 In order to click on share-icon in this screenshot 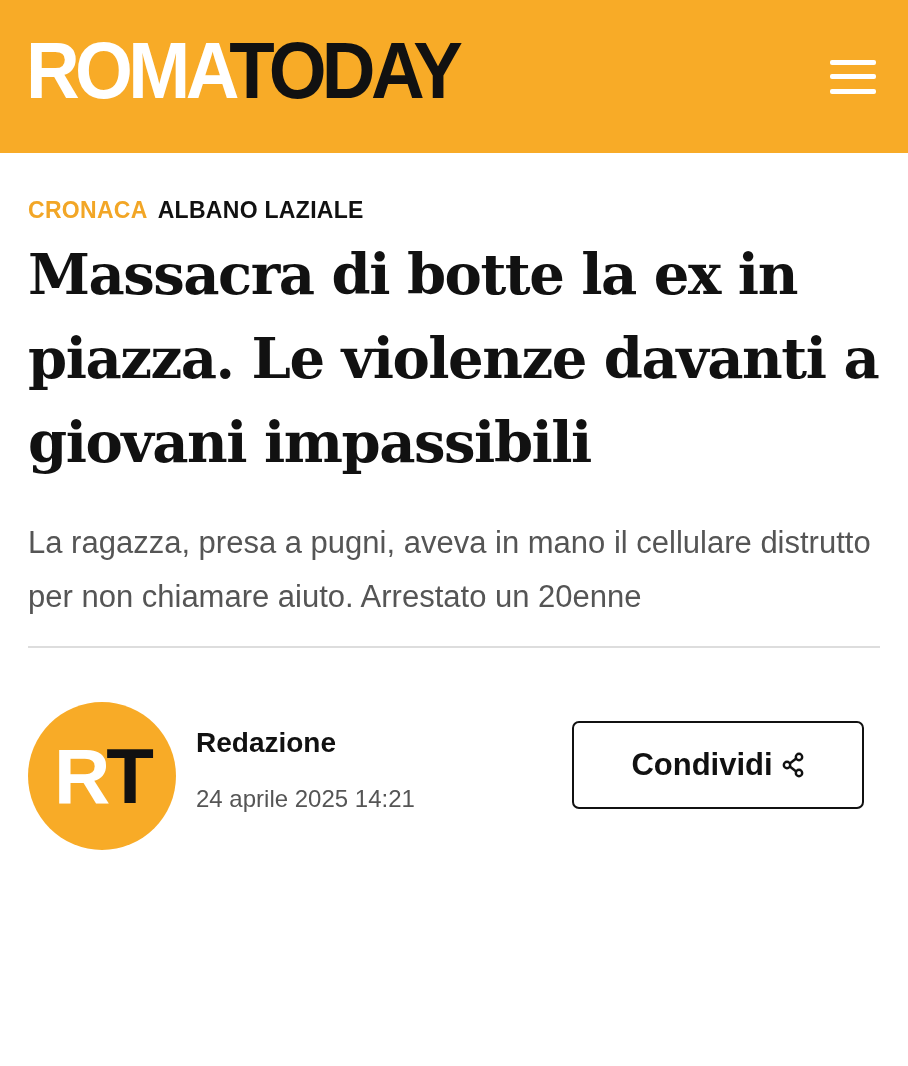, I will do `click(792, 765)`.